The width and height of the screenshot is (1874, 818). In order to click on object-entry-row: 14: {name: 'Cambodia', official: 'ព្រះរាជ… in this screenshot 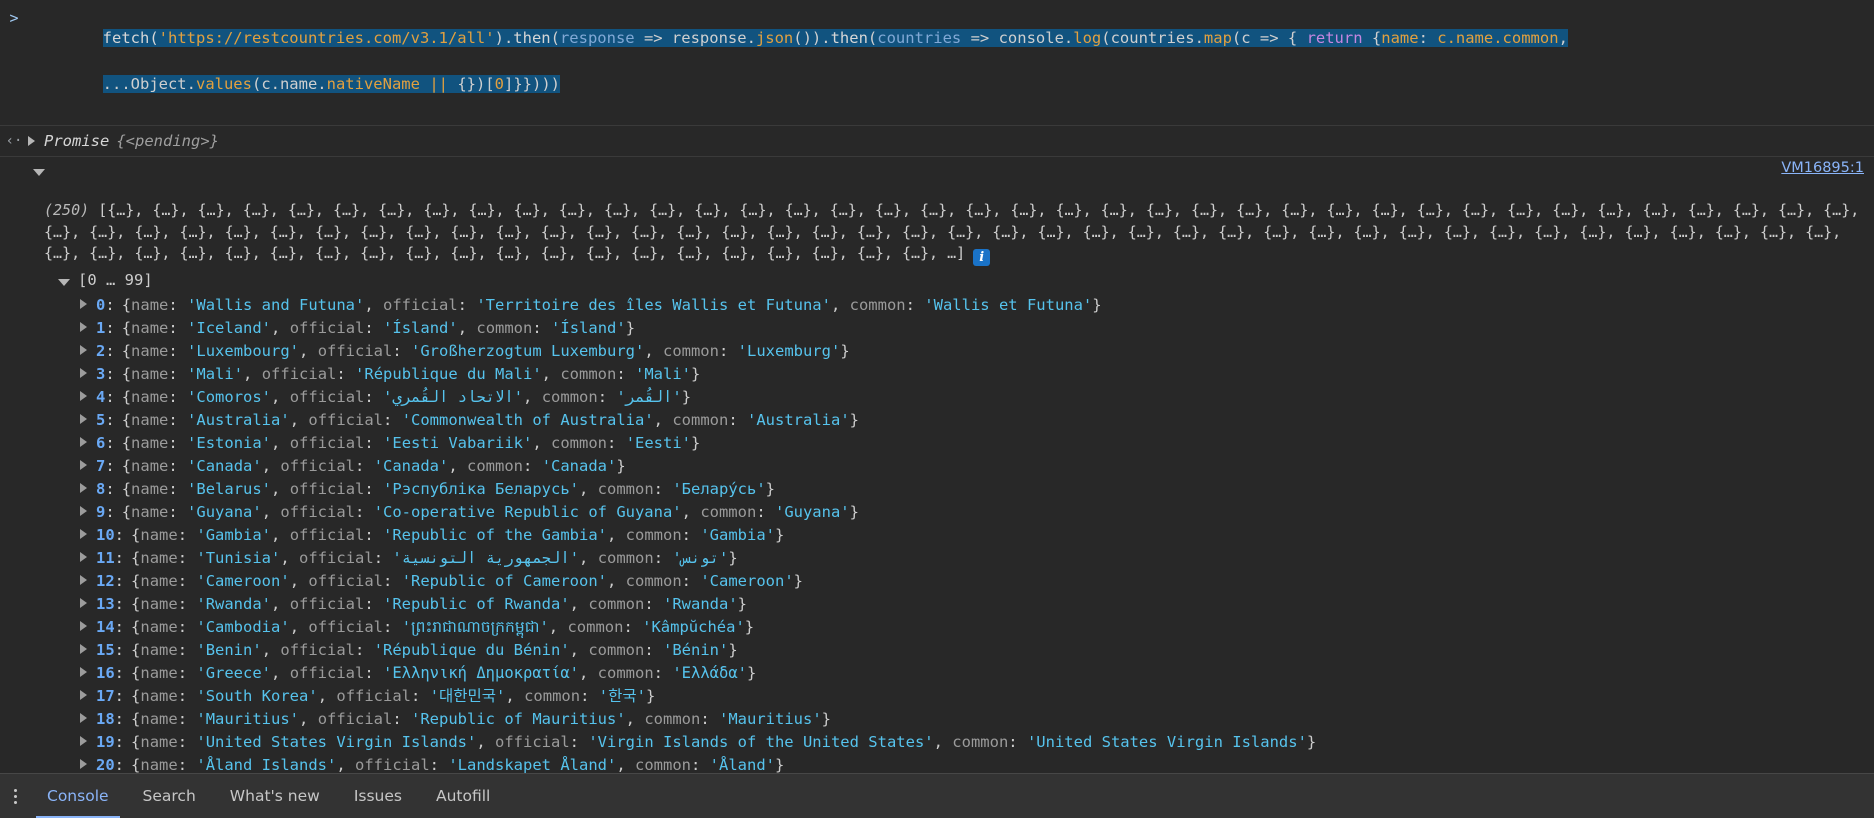, I will do `click(937, 626)`.